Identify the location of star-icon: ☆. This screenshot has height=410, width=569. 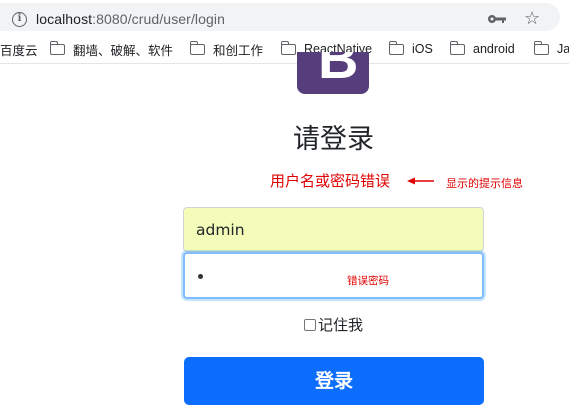
(532, 18).